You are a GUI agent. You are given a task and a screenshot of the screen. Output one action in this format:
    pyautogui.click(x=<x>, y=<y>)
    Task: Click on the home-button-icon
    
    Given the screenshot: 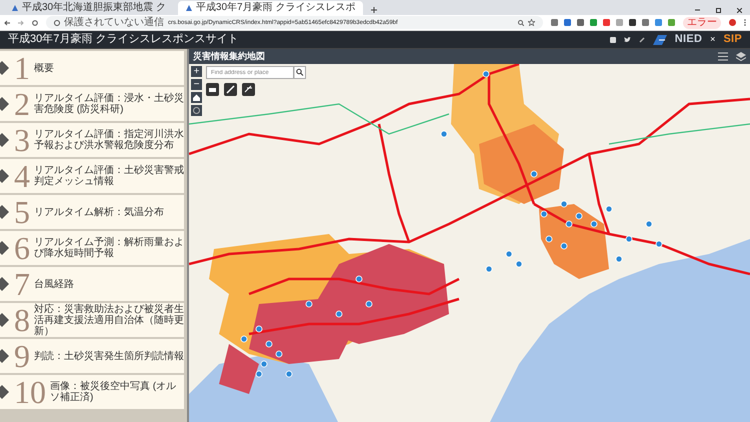 What is the action you would take?
    pyautogui.click(x=196, y=97)
    